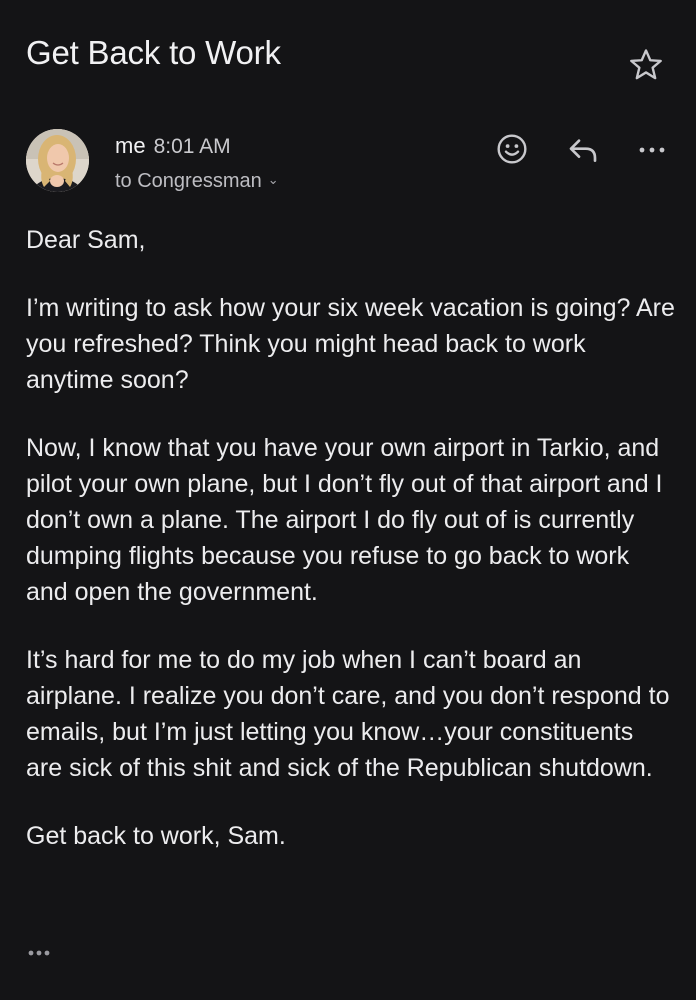 Image resolution: width=696 pixels, height=1000 pixels. I want to click on avatar-photo, so click(57, 160).